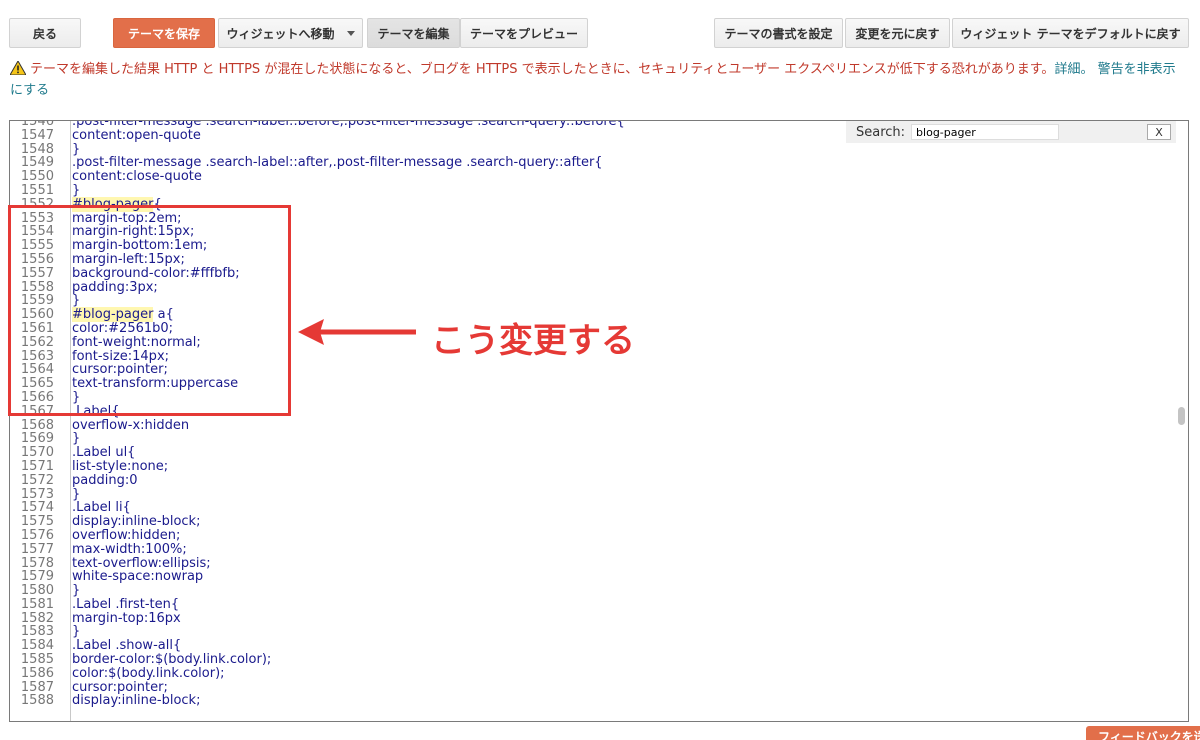 The image size is (1200, 740). I want to click on search-bar: Search: X, so click(1011, 132).